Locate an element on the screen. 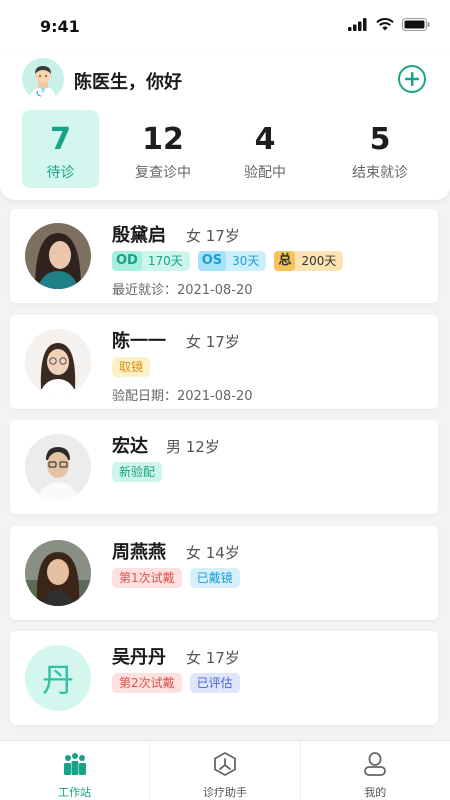 The image size is (450, 800). patient-tags: 新验配 is located at coordinates (137, 472).